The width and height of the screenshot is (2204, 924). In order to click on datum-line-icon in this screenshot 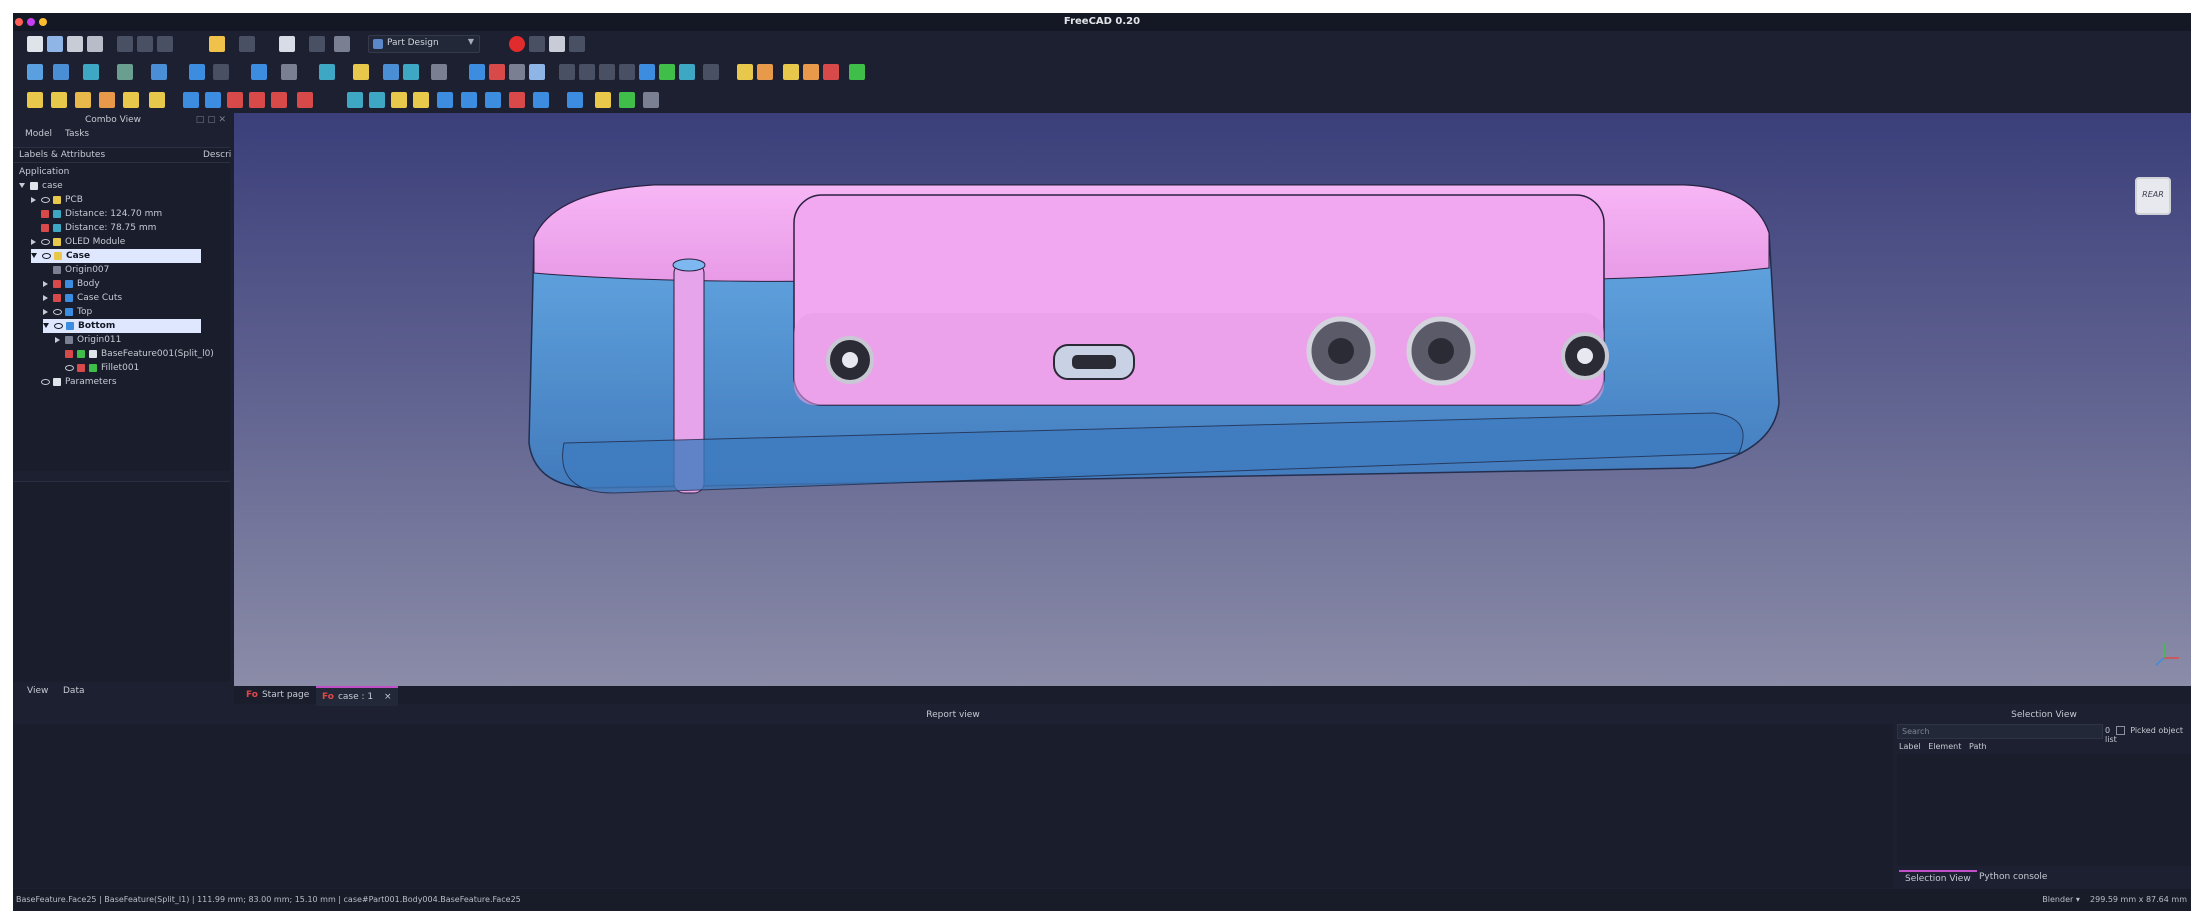, I will do `click(587, 72)`.